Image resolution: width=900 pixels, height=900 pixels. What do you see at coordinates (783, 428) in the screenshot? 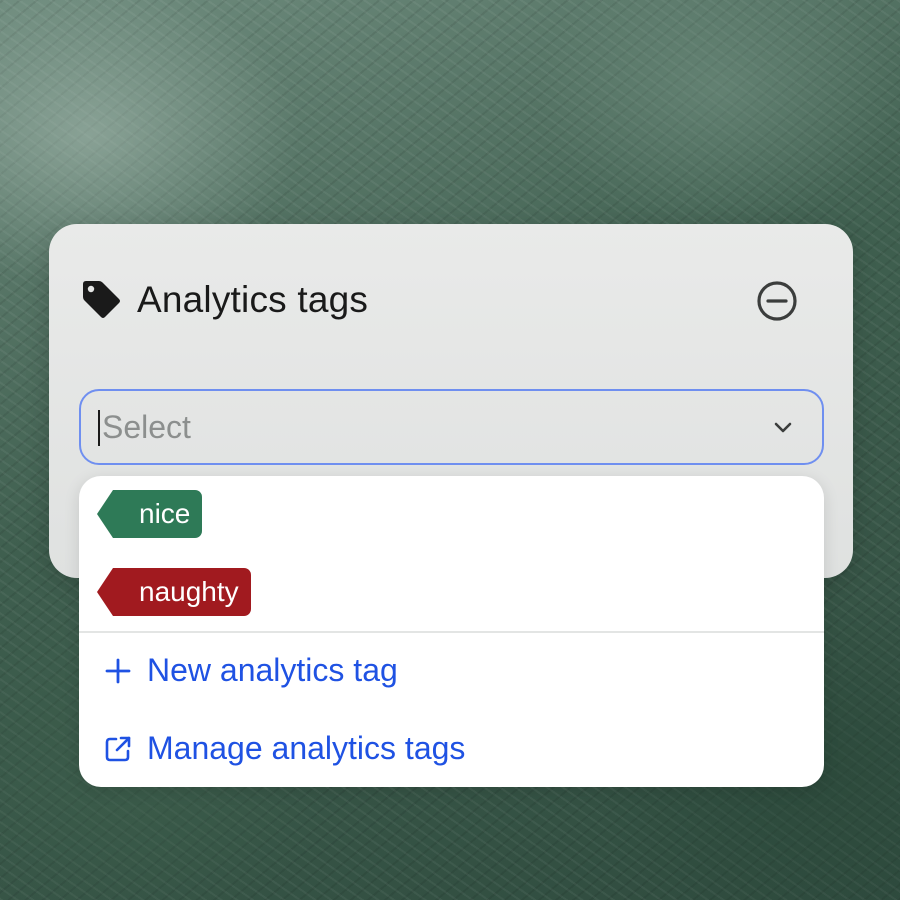
I see `chevron-down-icon` at bounding box center [783, 428].